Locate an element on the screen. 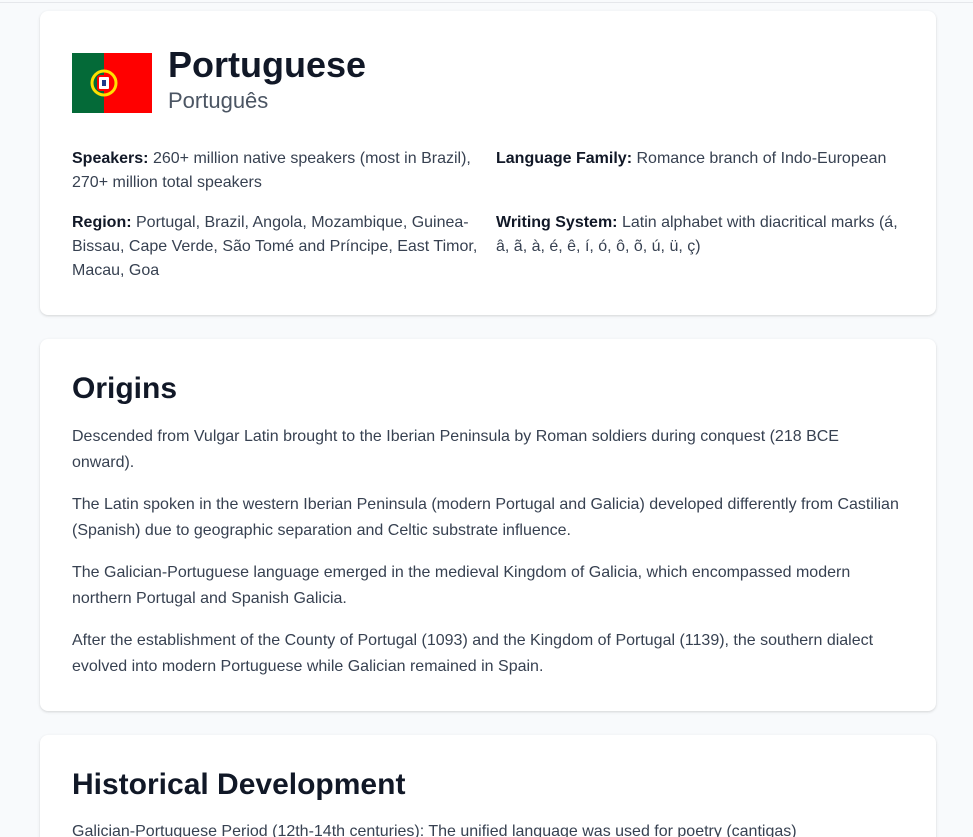  fact-label: Speakers: is located at coordinates (110, 158).